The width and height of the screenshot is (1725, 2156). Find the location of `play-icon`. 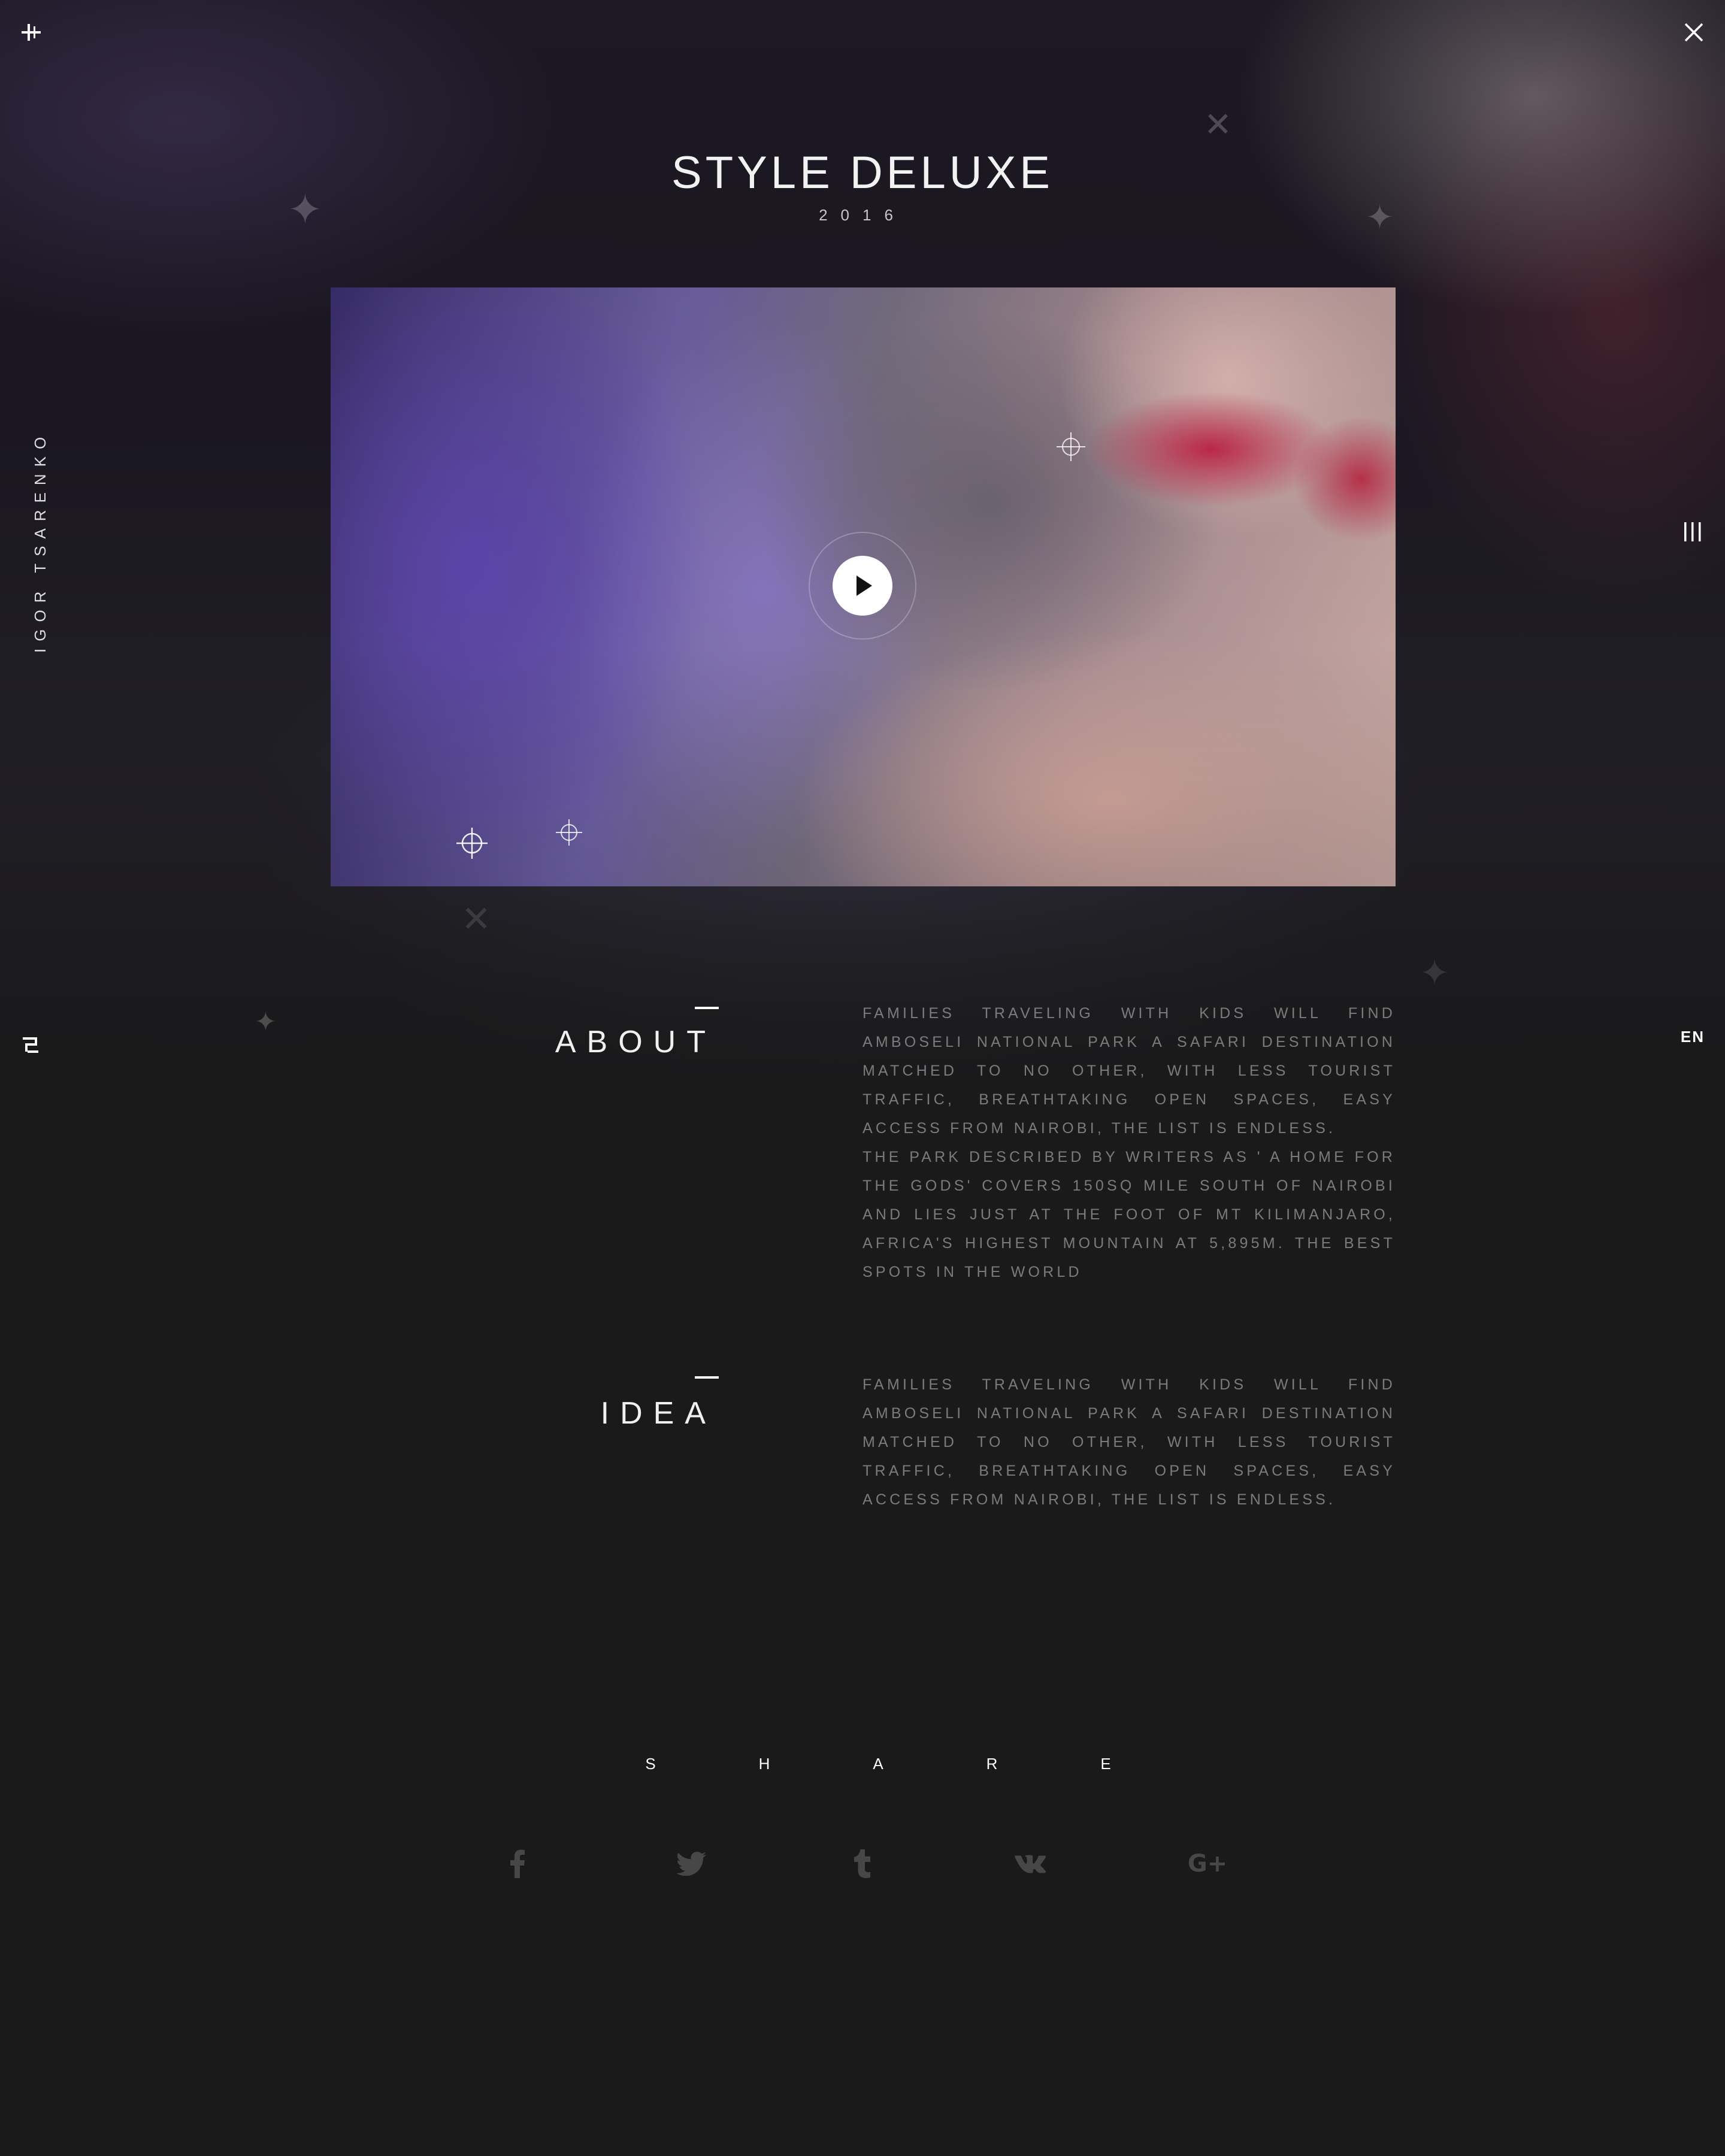

play-icon is located at coordinates (862, 586).